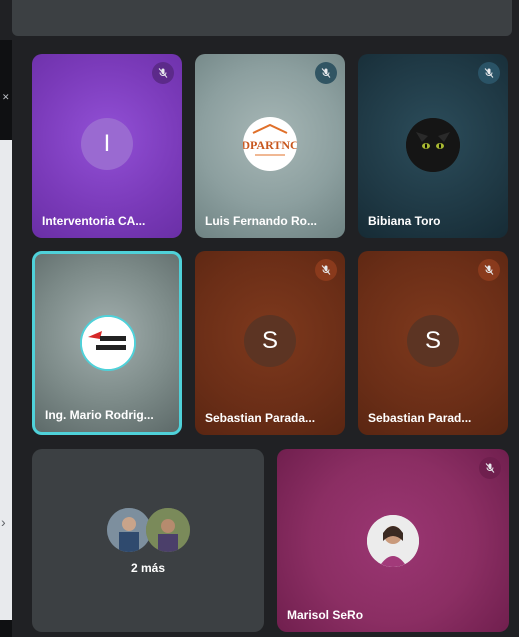 The height and width of the screenshot is (637, 519). I want to click on avatar: I, so click(107, 144).